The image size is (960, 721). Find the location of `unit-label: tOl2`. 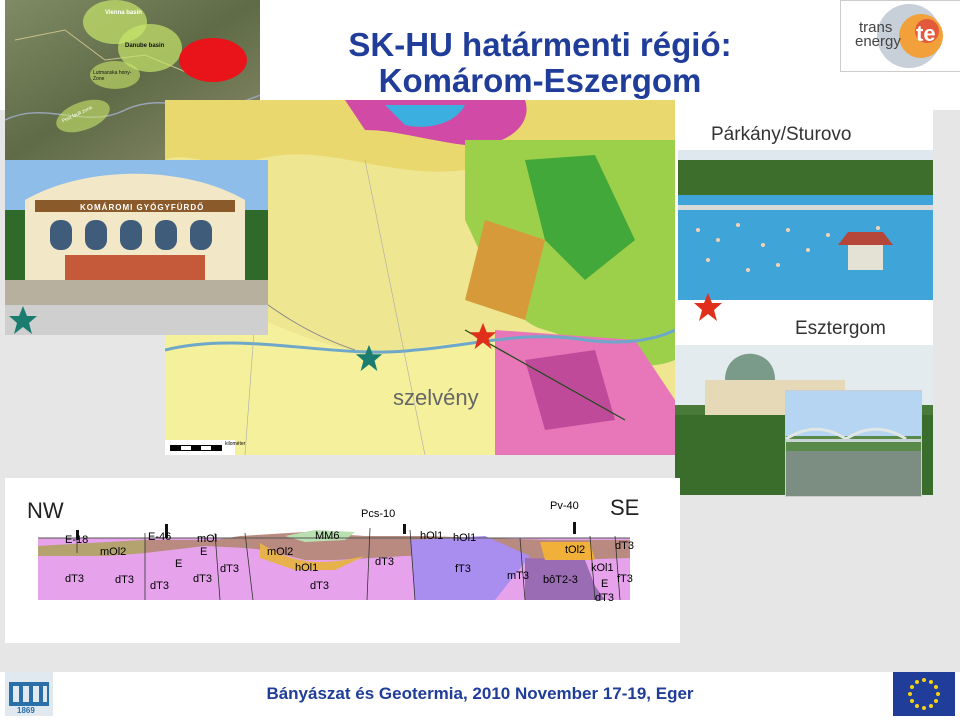

unit-label: tOl2 is located at coordinates (575, 550).